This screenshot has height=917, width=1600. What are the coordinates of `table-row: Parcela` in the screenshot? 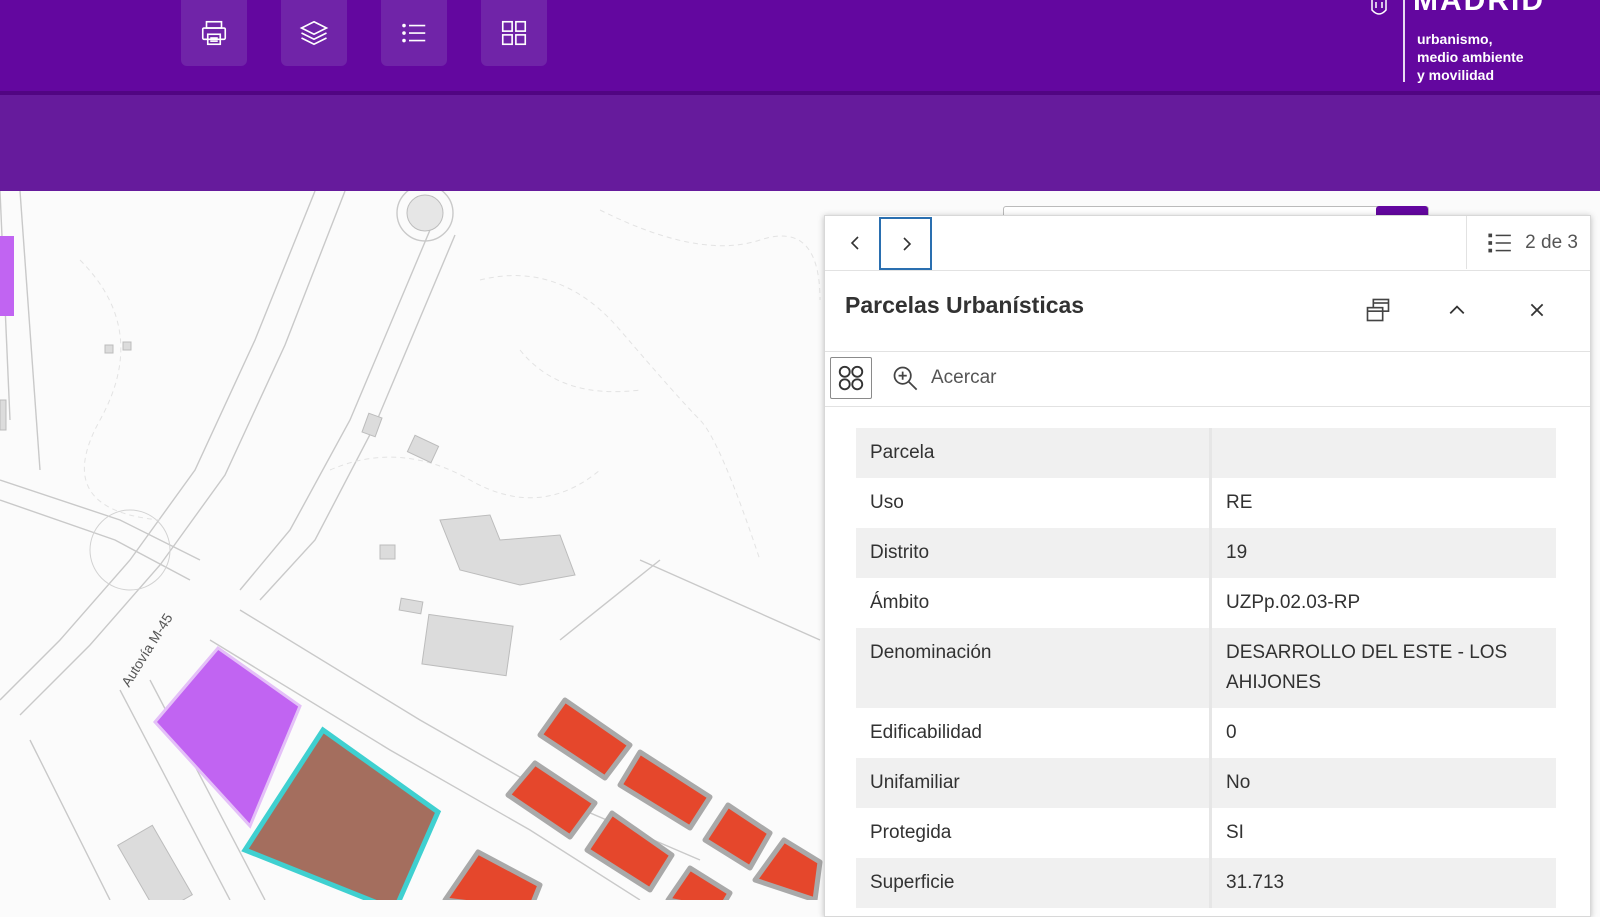 It's located at (1206, 453).